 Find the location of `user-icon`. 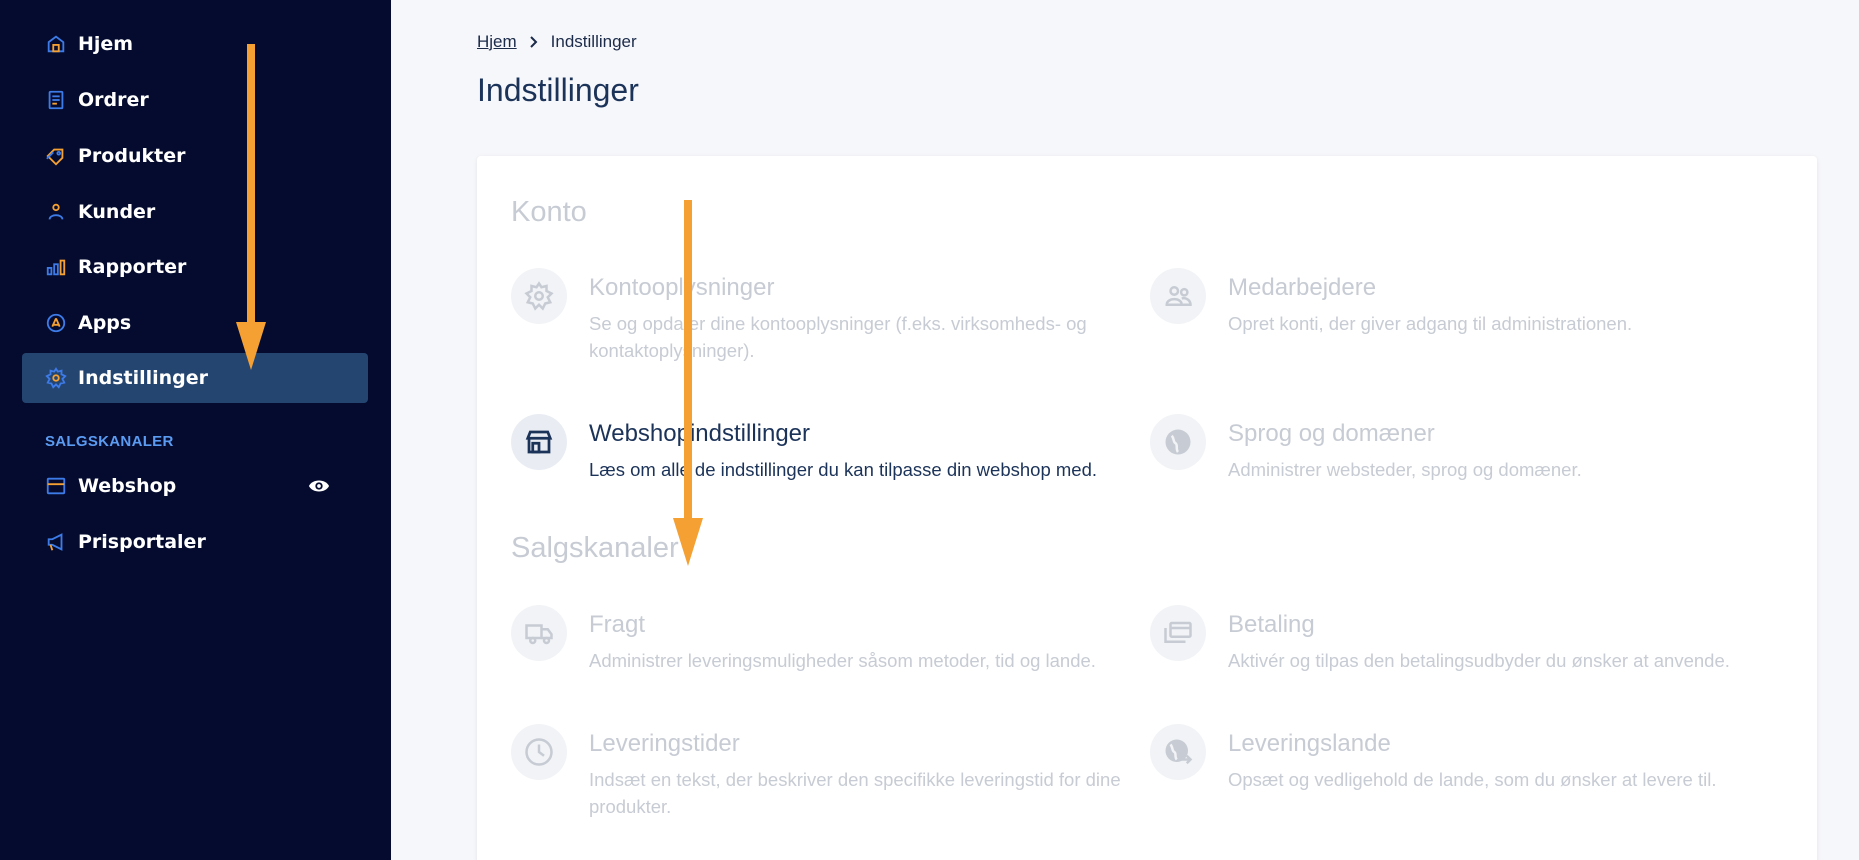

user-icon is located at coordinates (56, 212).